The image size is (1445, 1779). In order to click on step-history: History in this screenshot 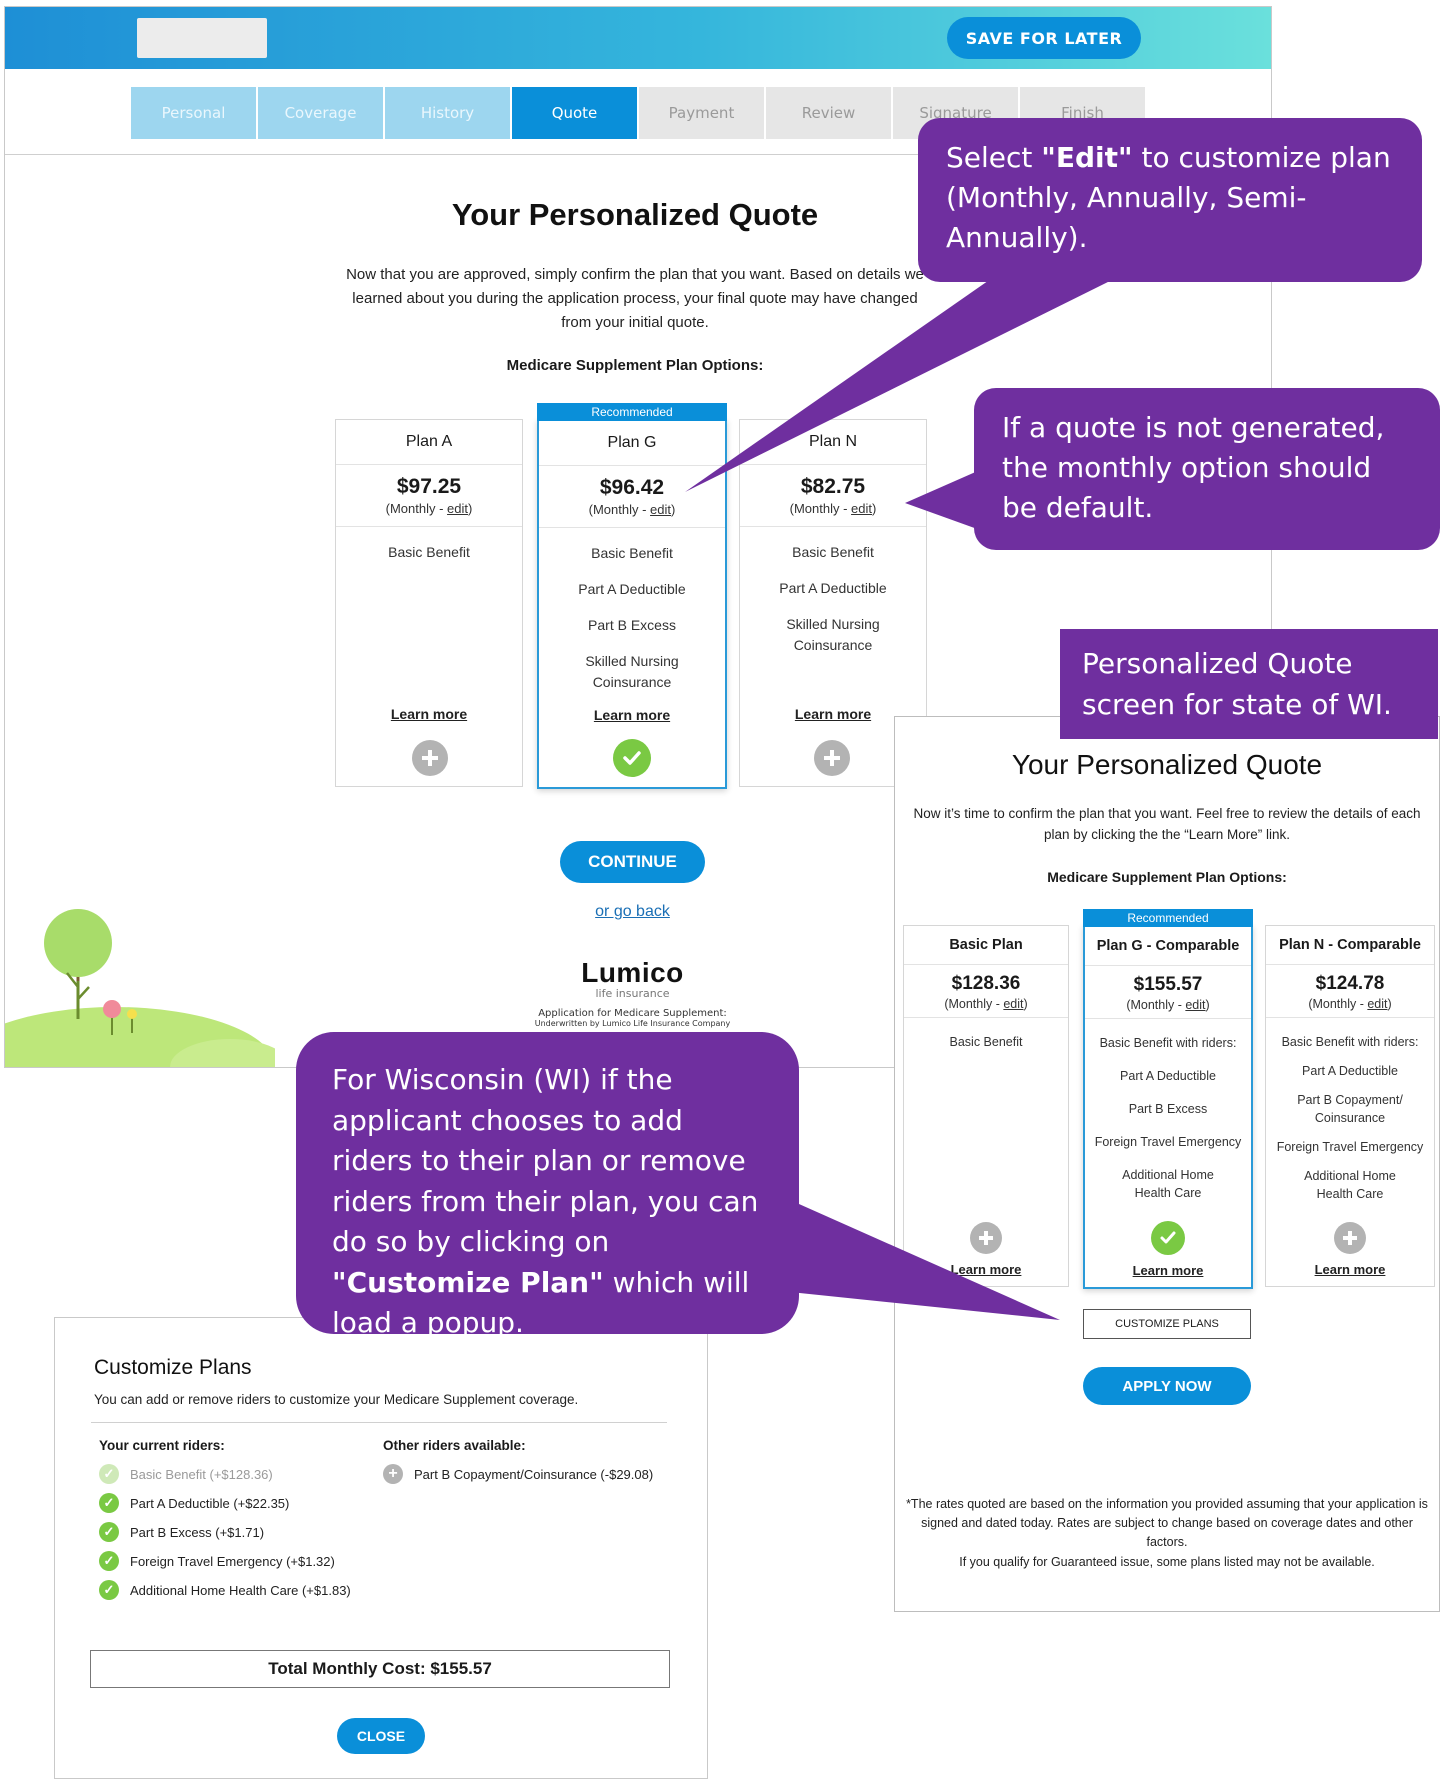, I will do `click(447, 113)`.